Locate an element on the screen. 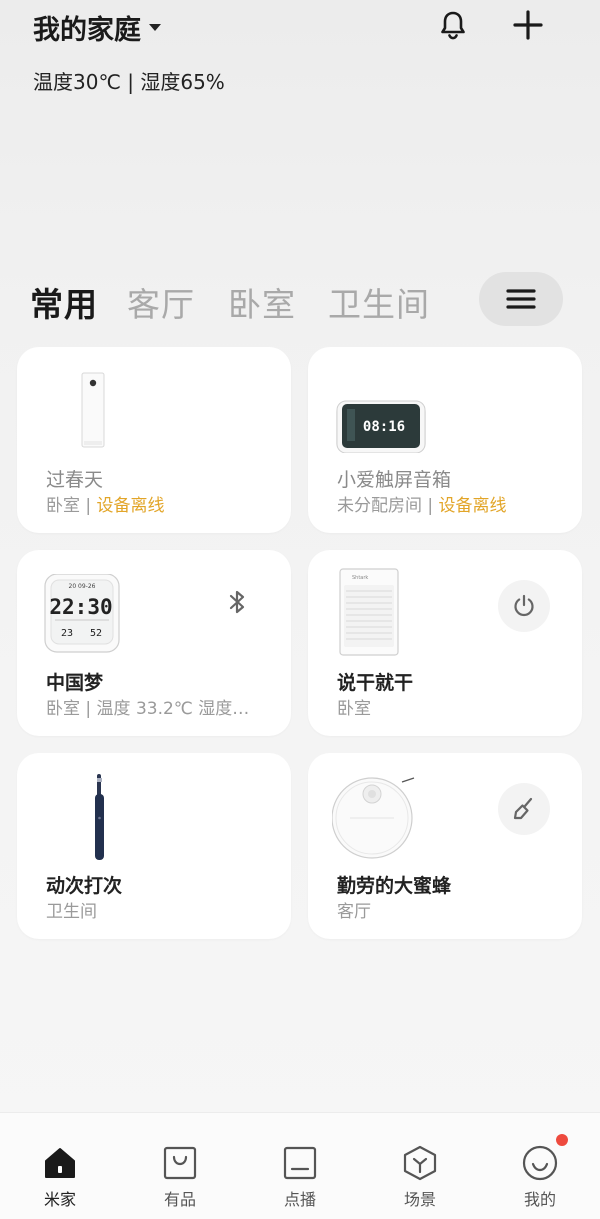 The image size is (600, 1219). nav-label: 点播 is located at coordinates (299, 1199).